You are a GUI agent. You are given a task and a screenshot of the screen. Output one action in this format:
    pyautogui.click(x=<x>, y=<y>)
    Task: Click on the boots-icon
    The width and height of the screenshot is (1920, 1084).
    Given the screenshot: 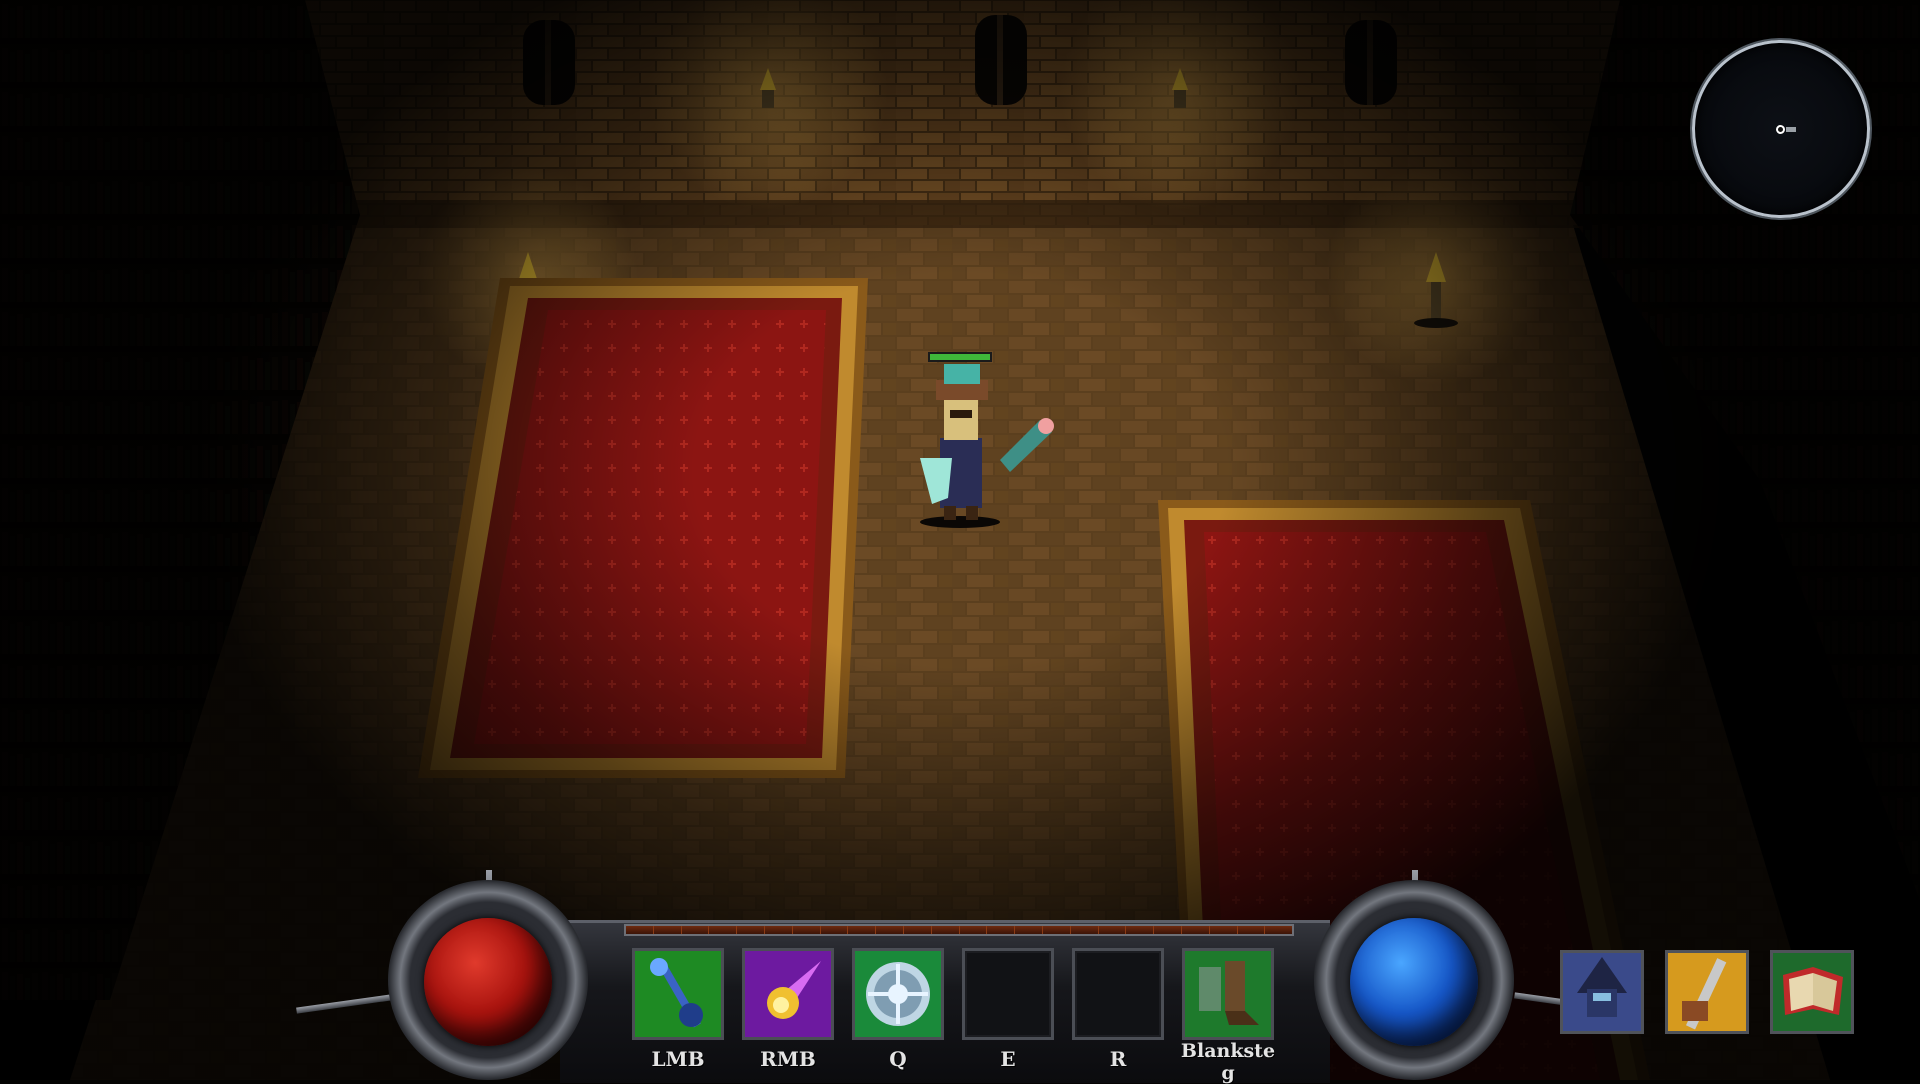 What is the action you would take?
    pyautogui.click(x=1228, y=994)
    